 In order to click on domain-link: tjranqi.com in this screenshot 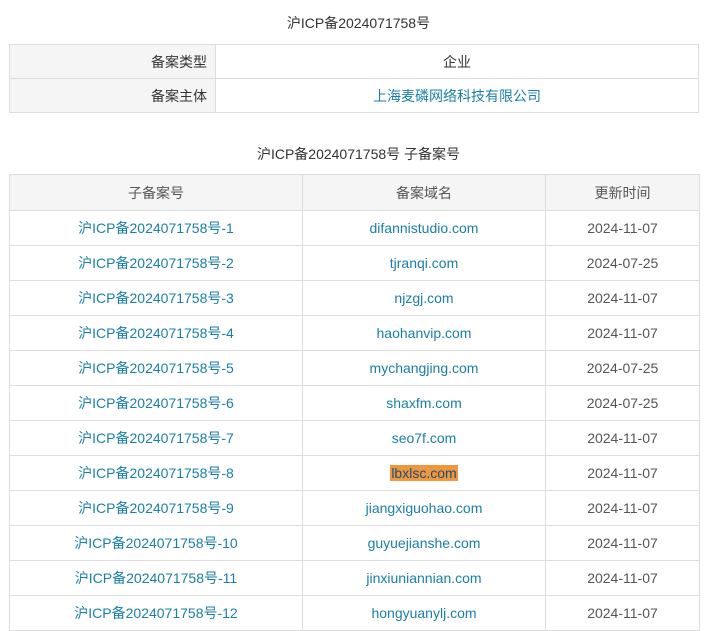, I will do `click(424, 263)`.